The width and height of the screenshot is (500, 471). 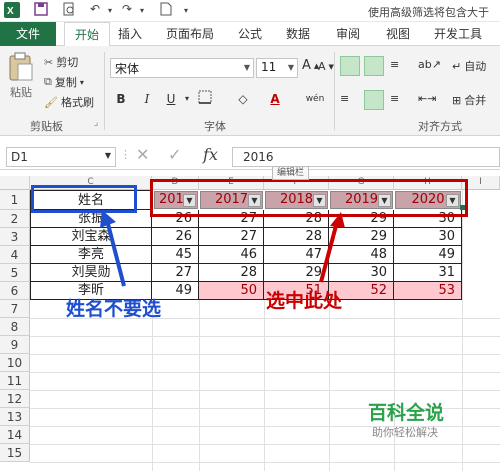 I want to click on tab-review: 审阅, so click(x=348, y=33).